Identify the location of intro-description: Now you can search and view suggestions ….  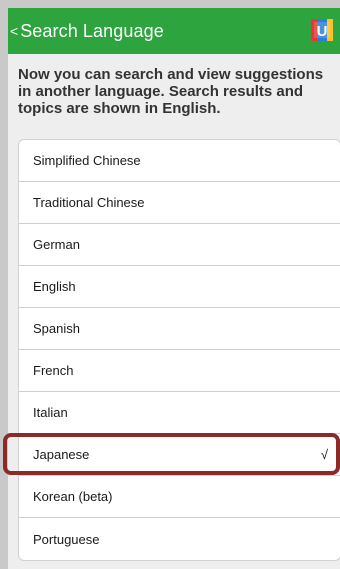
(171, 91).